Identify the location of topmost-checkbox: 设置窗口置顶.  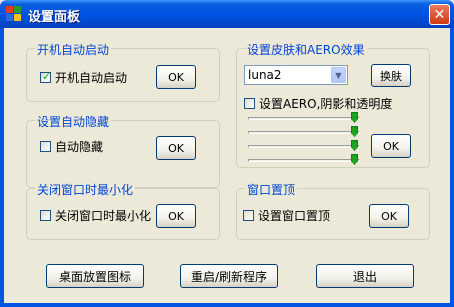
(286, 215).